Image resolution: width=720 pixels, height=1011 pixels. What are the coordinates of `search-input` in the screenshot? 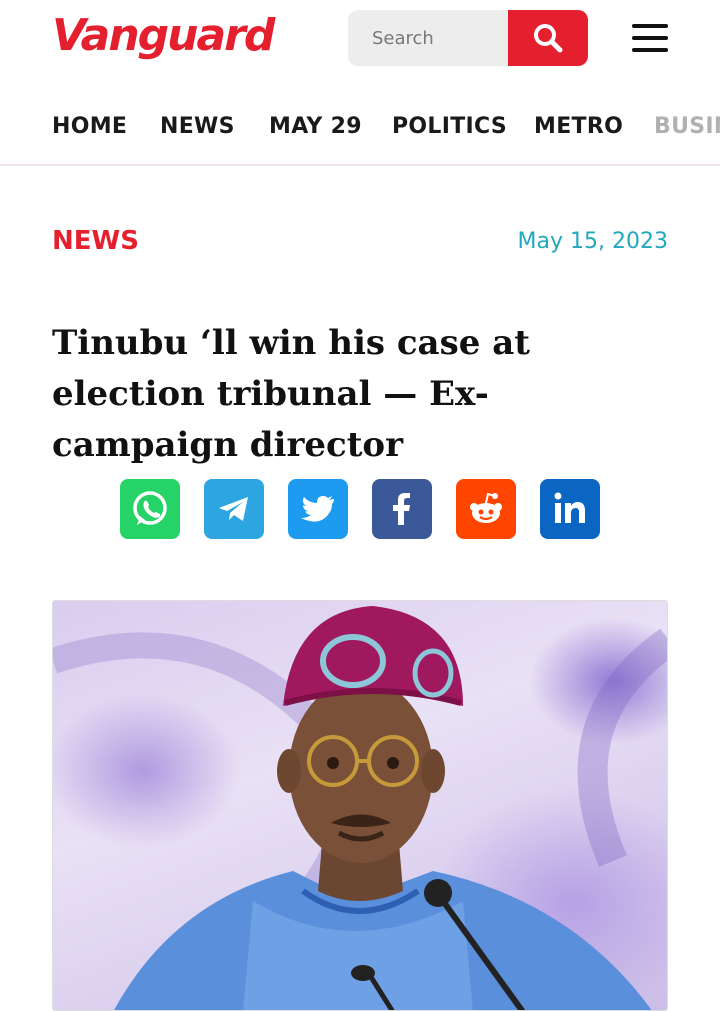 It's located at (428, 38).